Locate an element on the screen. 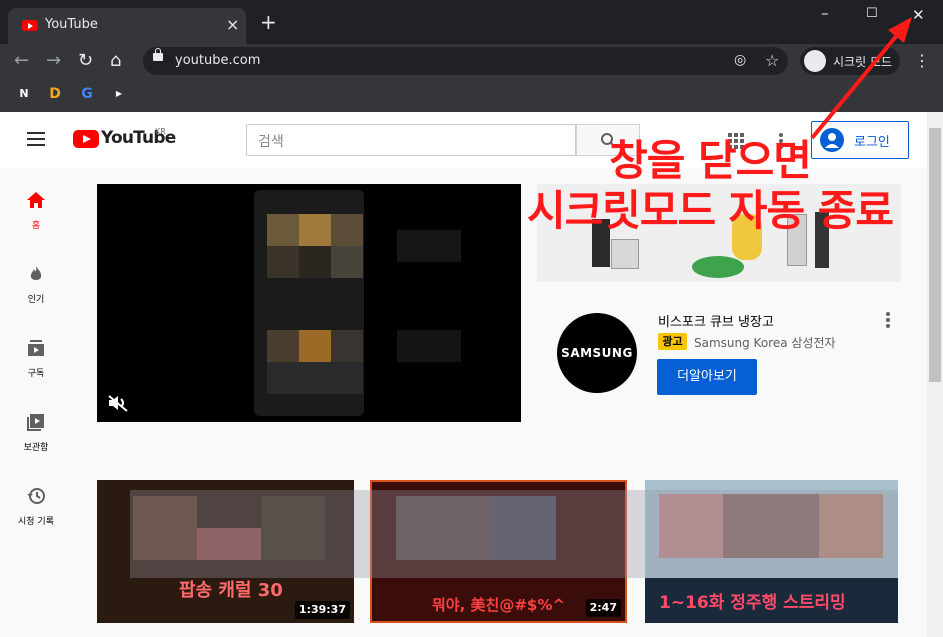 Image resolution: width=943 pixels, height=637 pixels. annotation-text: 창을 닫으면 시크릿모드 자동 종료 is located at coordinates (710, 186).